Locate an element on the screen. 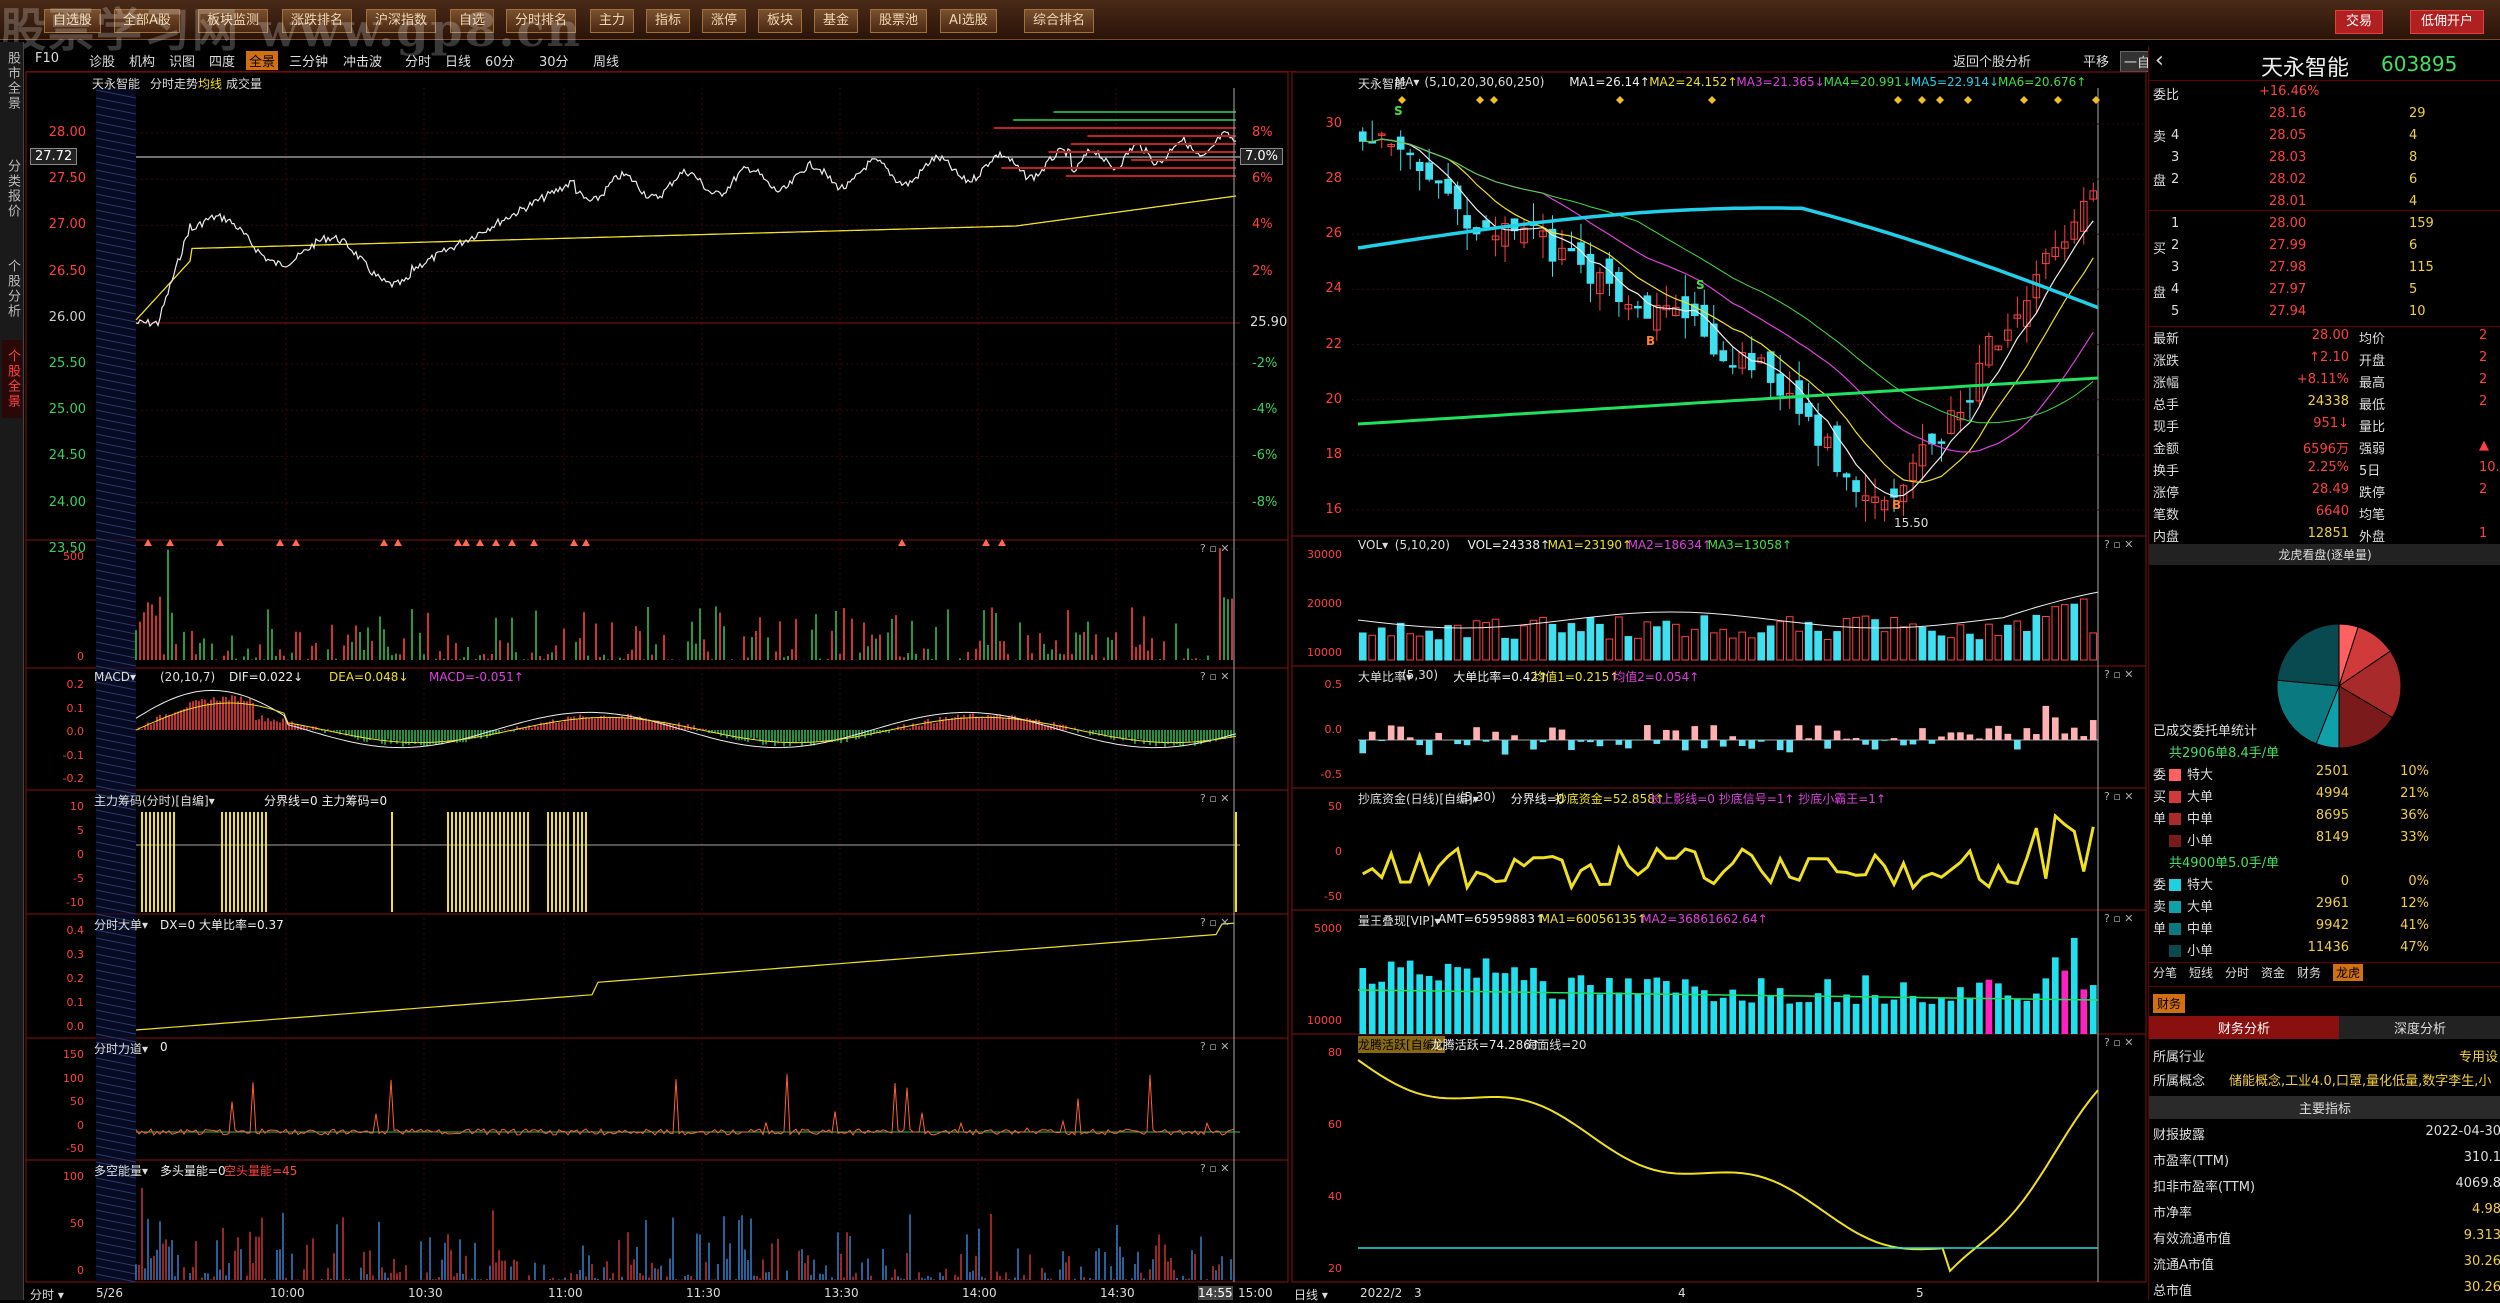  stat-value-2: +8.11% is located at coordinates (2304, 379).